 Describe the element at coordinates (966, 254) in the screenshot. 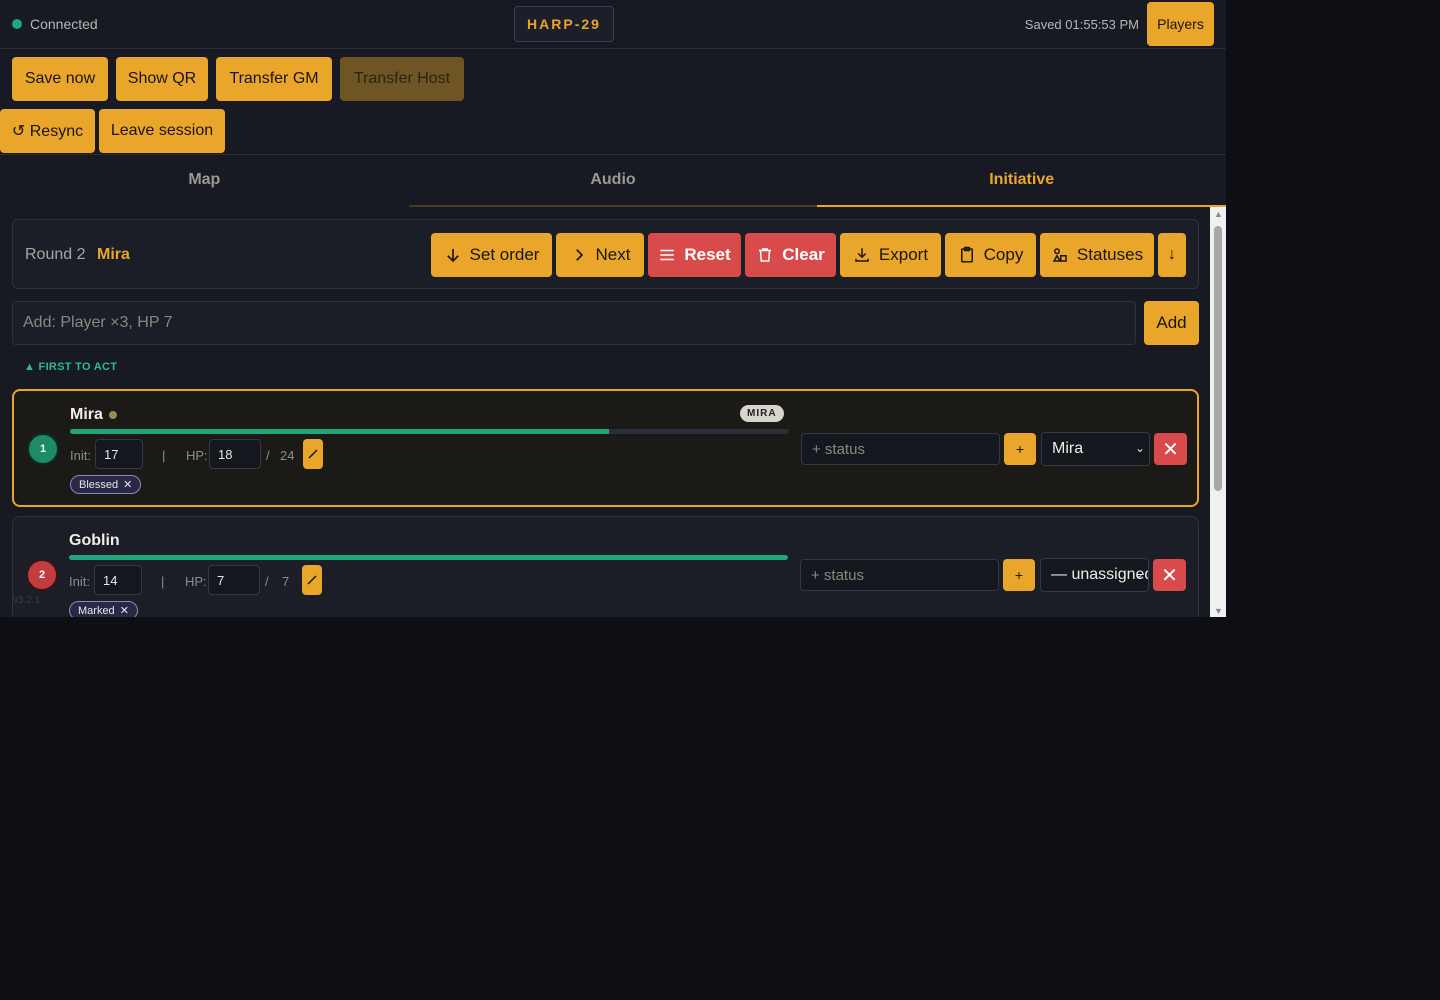

I see `clipboard-icon` at that location.